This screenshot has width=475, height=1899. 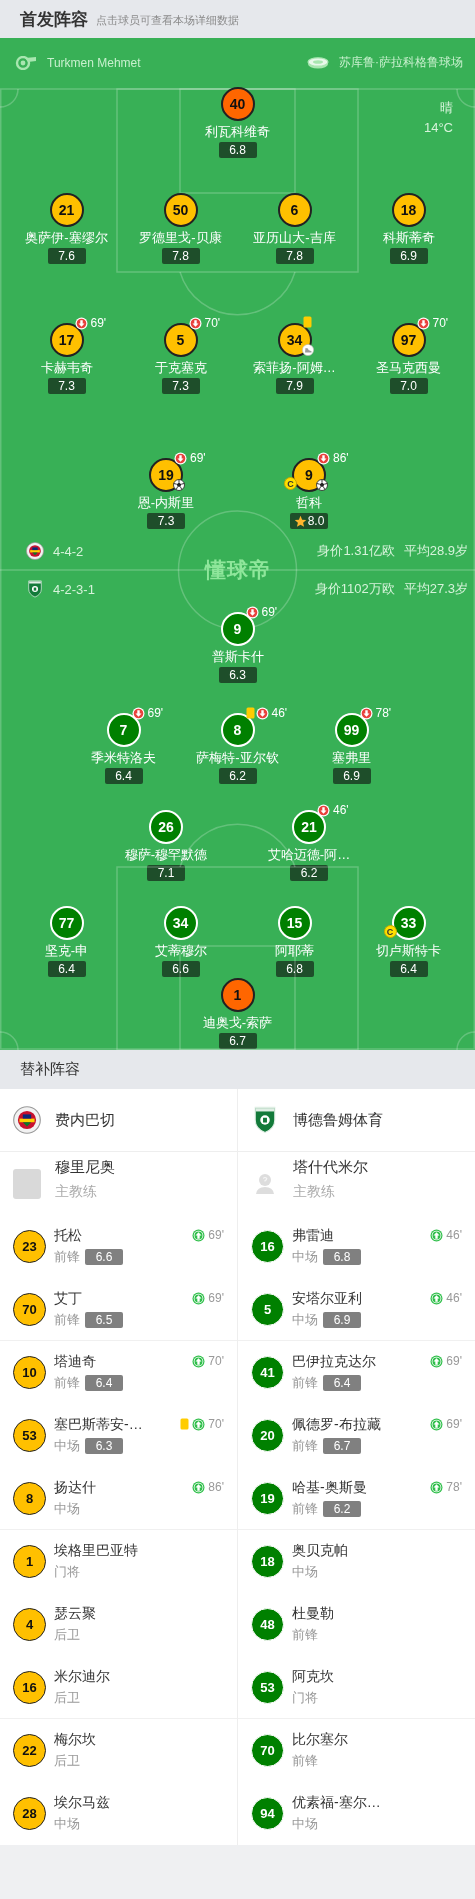 I want to click on jersey-number-disc: 99, so click(x=351, y=730).